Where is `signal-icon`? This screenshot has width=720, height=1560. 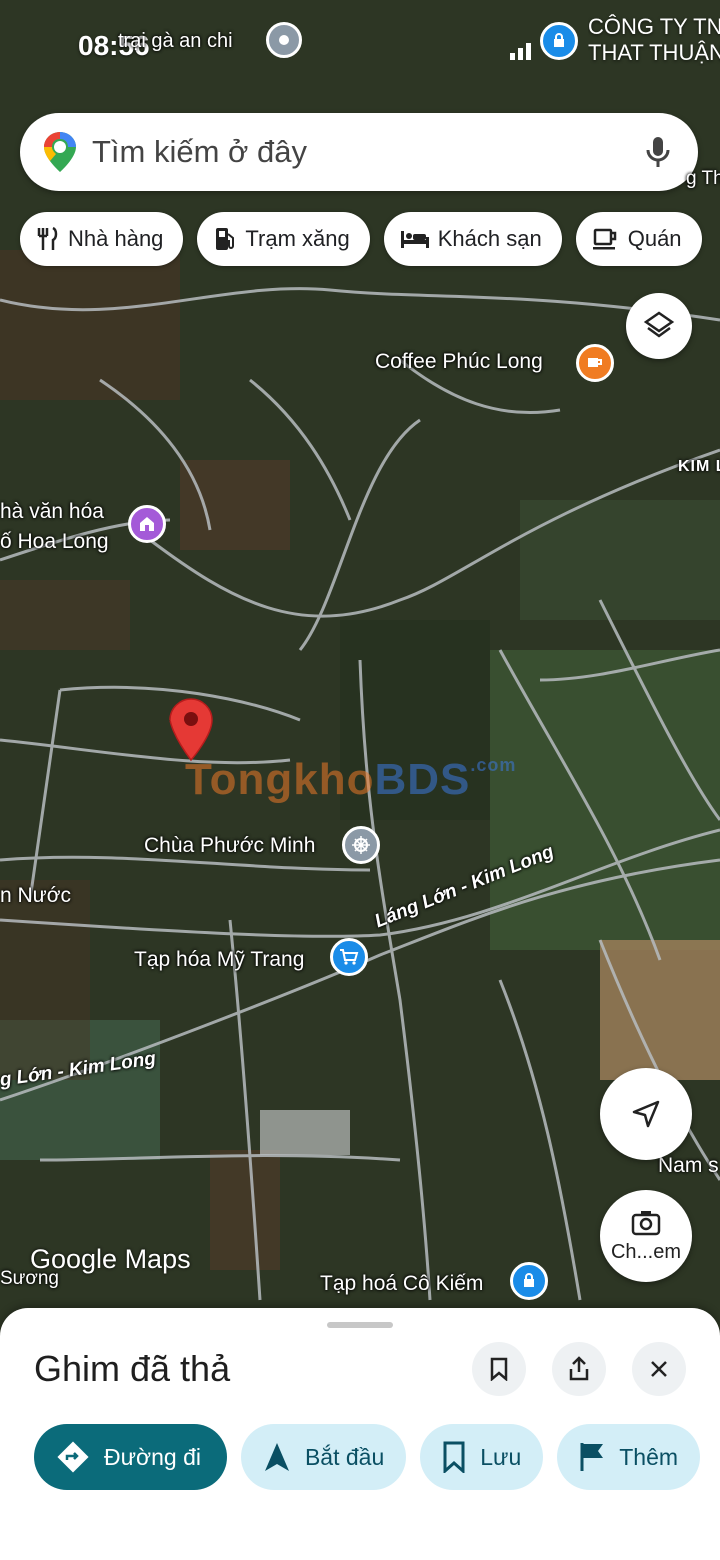 signal-icon is located at coordinates (525, 52).